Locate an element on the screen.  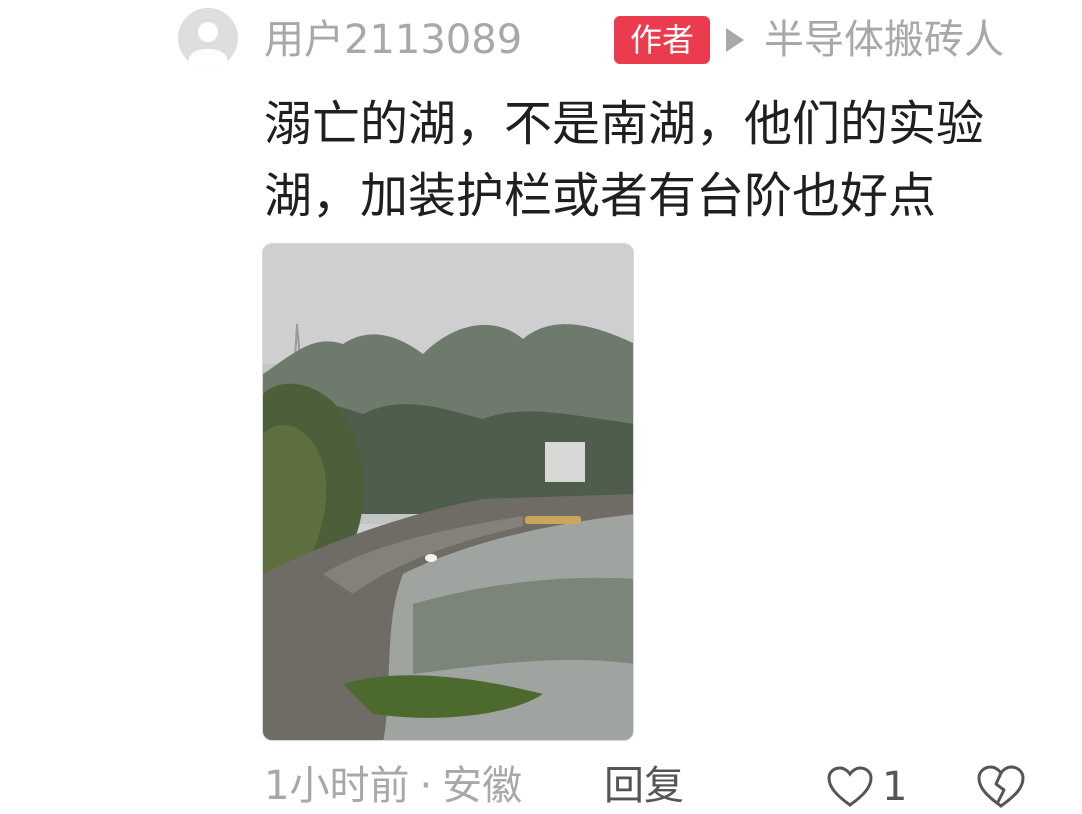
broken-heart-icon is located at coordinates (1001, 786).